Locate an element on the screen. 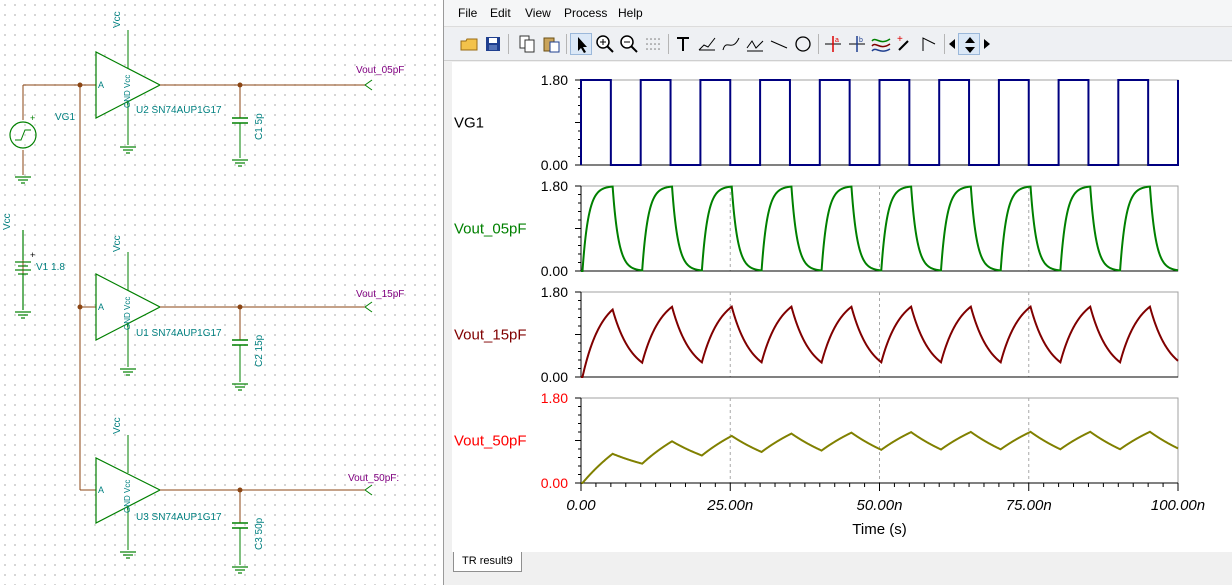 The height and width of the screenshot is (585, 1232). c2-label: C2 15p is located at coordinates (259, 350).